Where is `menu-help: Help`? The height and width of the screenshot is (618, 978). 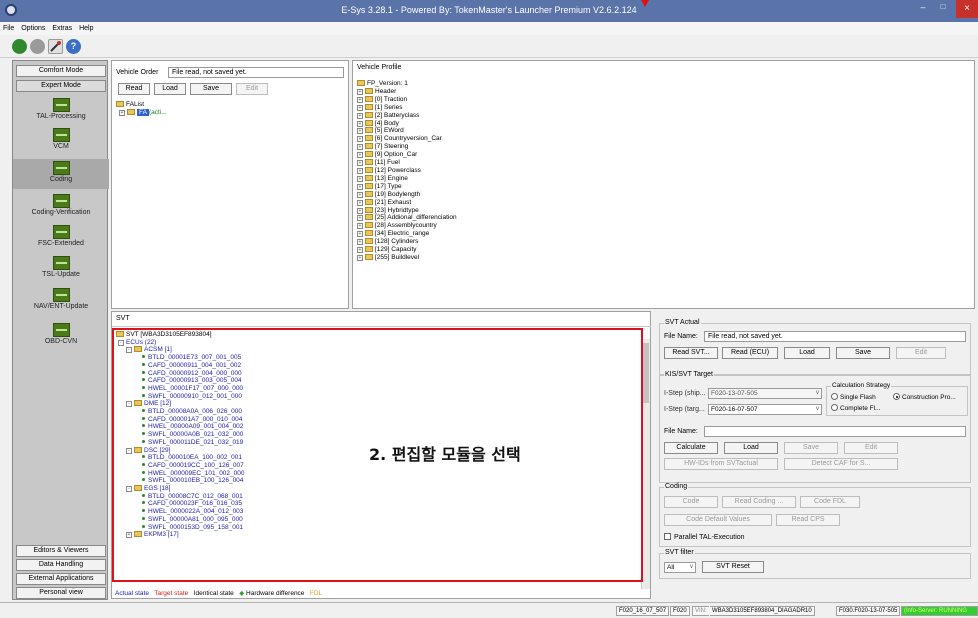 menu-help: Help is located at coordinates (86, 28).